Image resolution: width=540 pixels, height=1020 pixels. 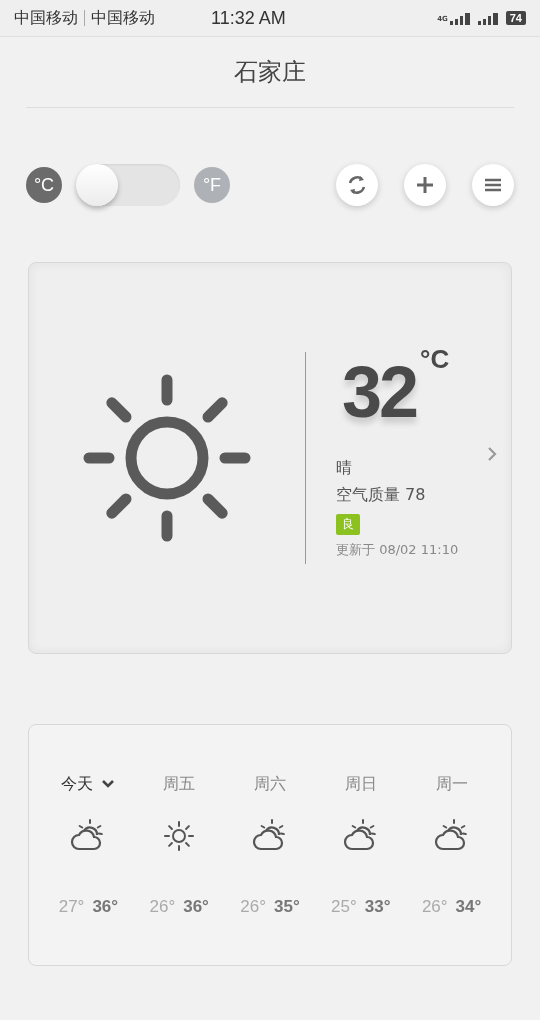 I want to click on menu-icon, so click(x=493, y=185).